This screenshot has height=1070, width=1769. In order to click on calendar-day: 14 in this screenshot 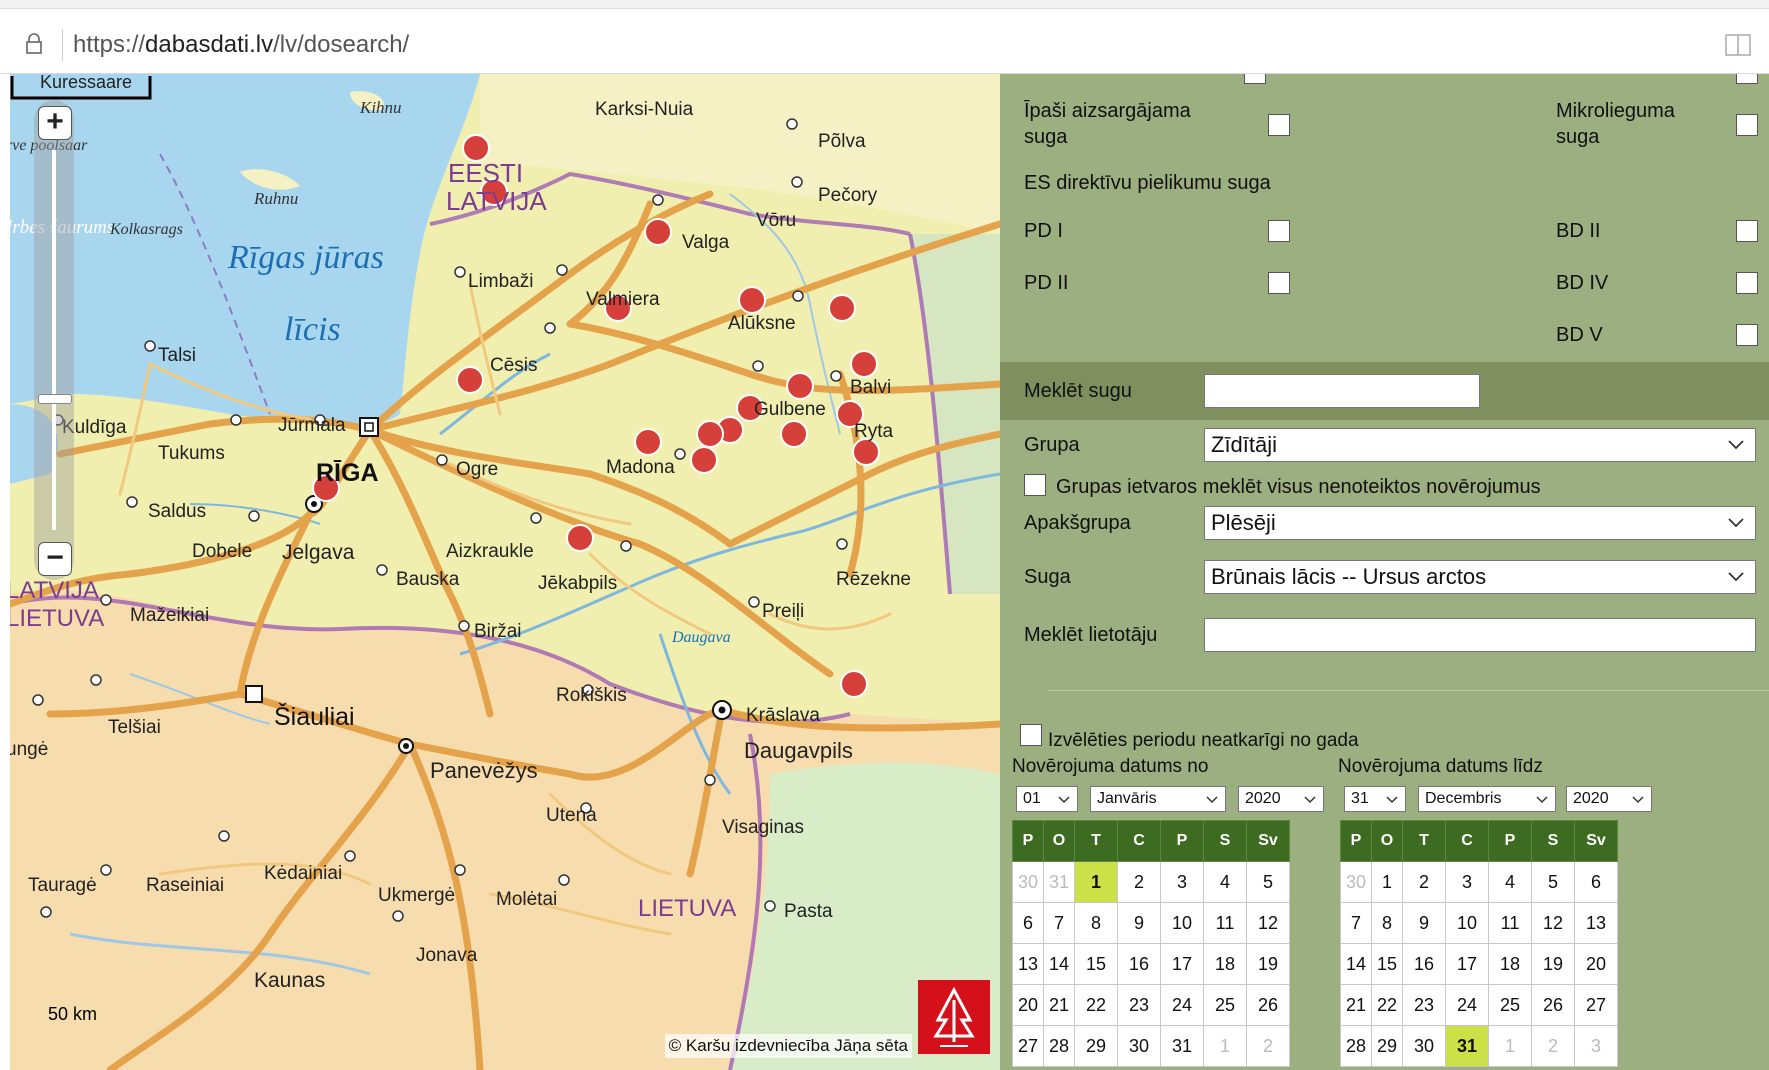, I will do `click(1059, 964)`.